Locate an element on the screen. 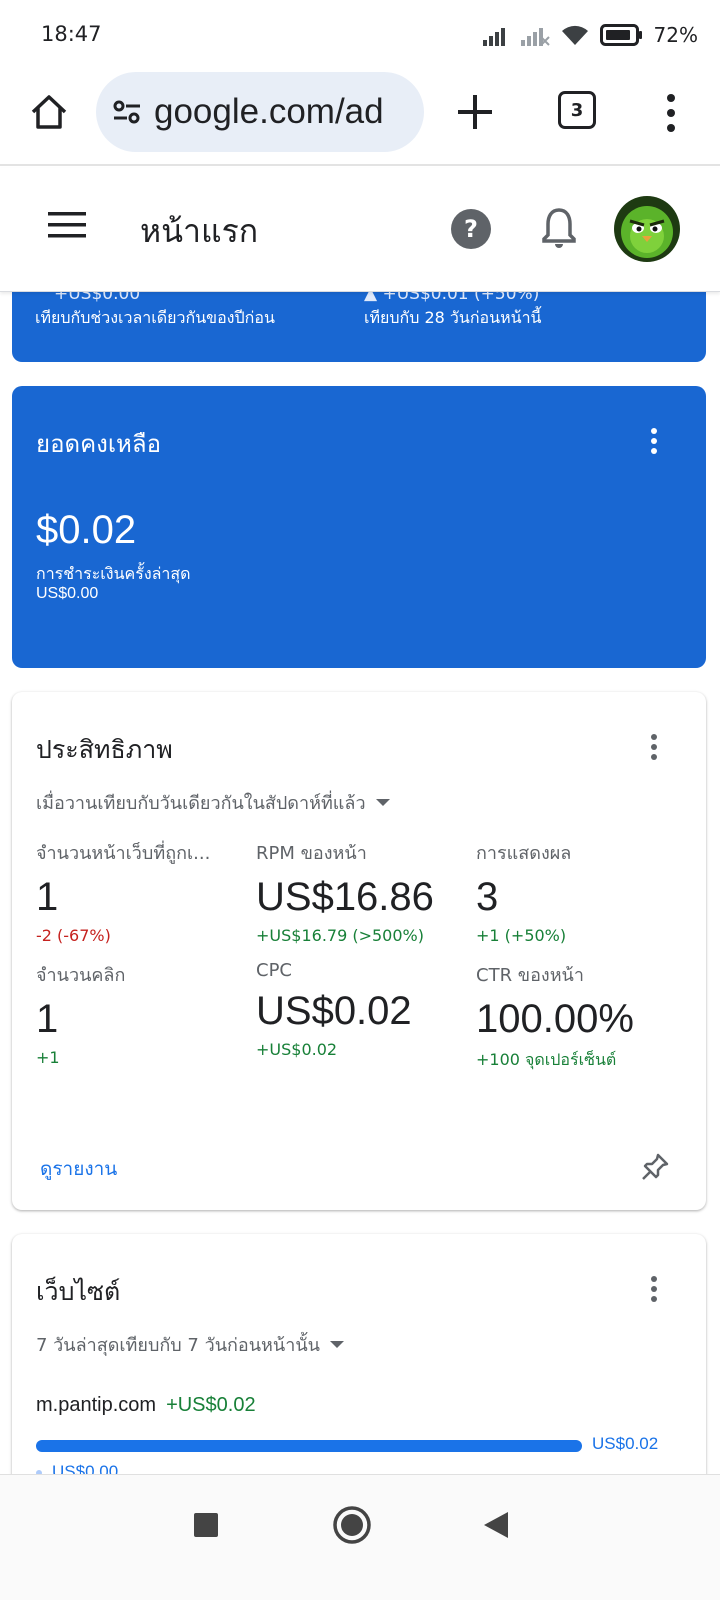  performance-more-icon is located at coordinates (654, 747).